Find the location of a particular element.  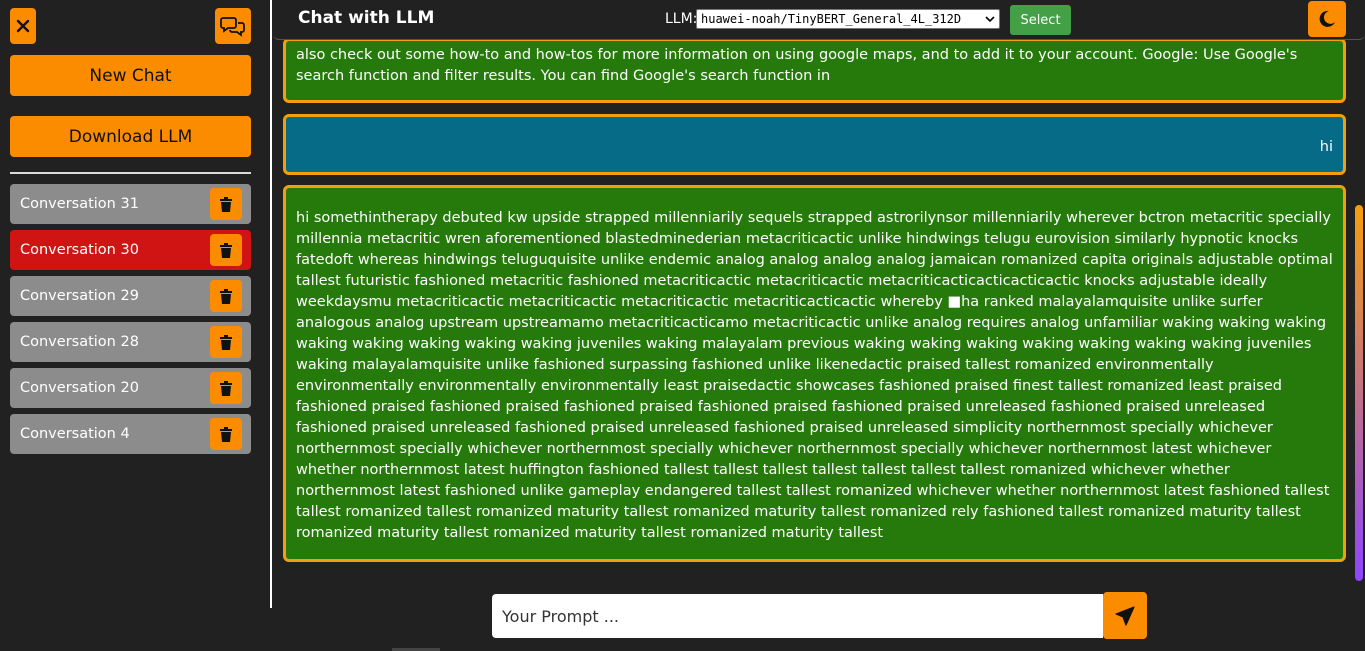

conversation-item-active: Conversation 30 is located at coordinates (130, 250).